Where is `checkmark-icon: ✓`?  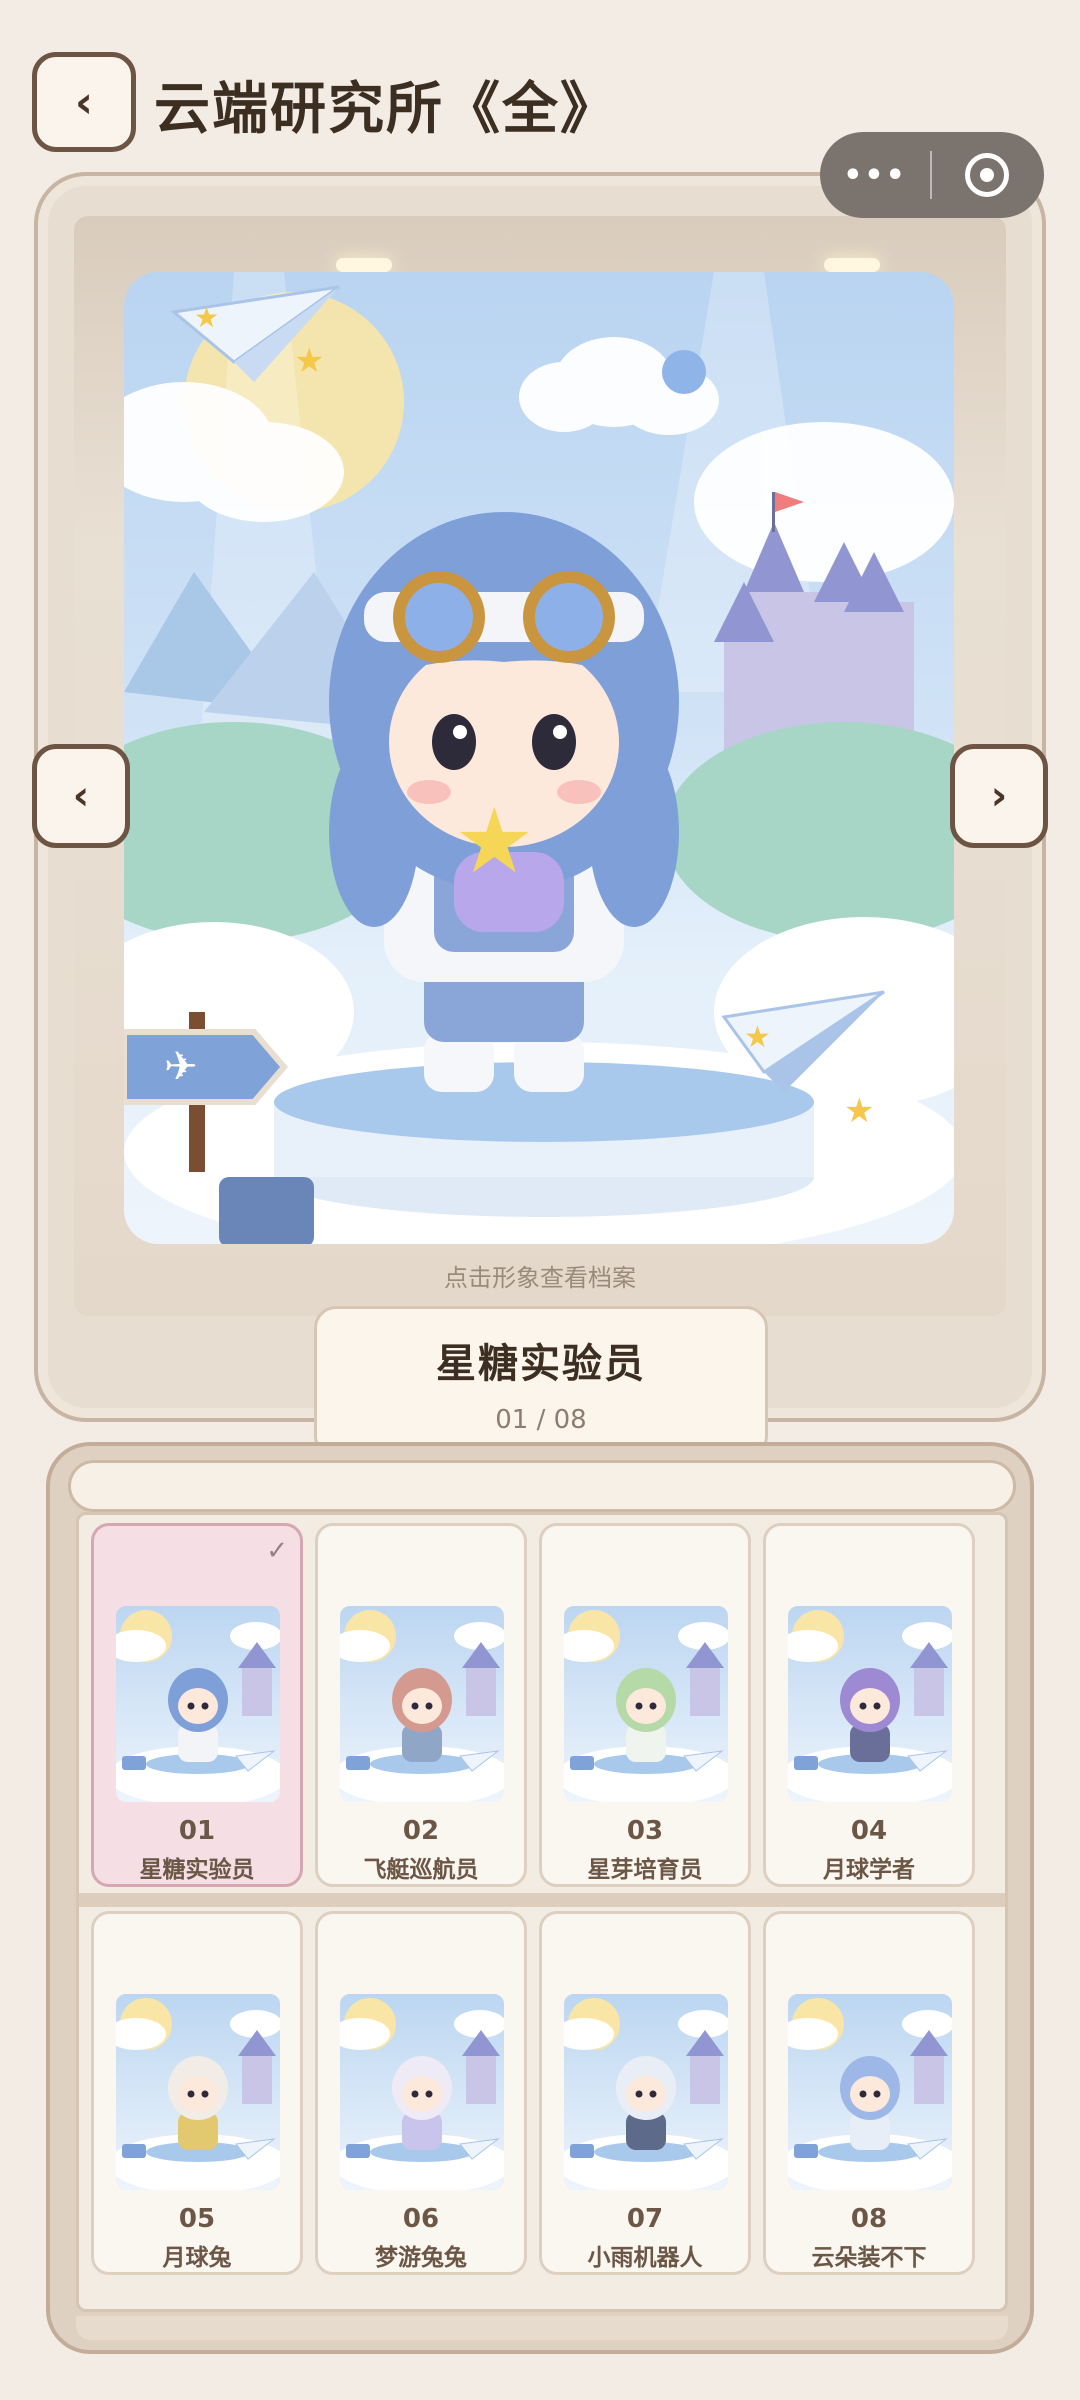 checkmark-icon: ✓ is located at coordinates (277, 1551).